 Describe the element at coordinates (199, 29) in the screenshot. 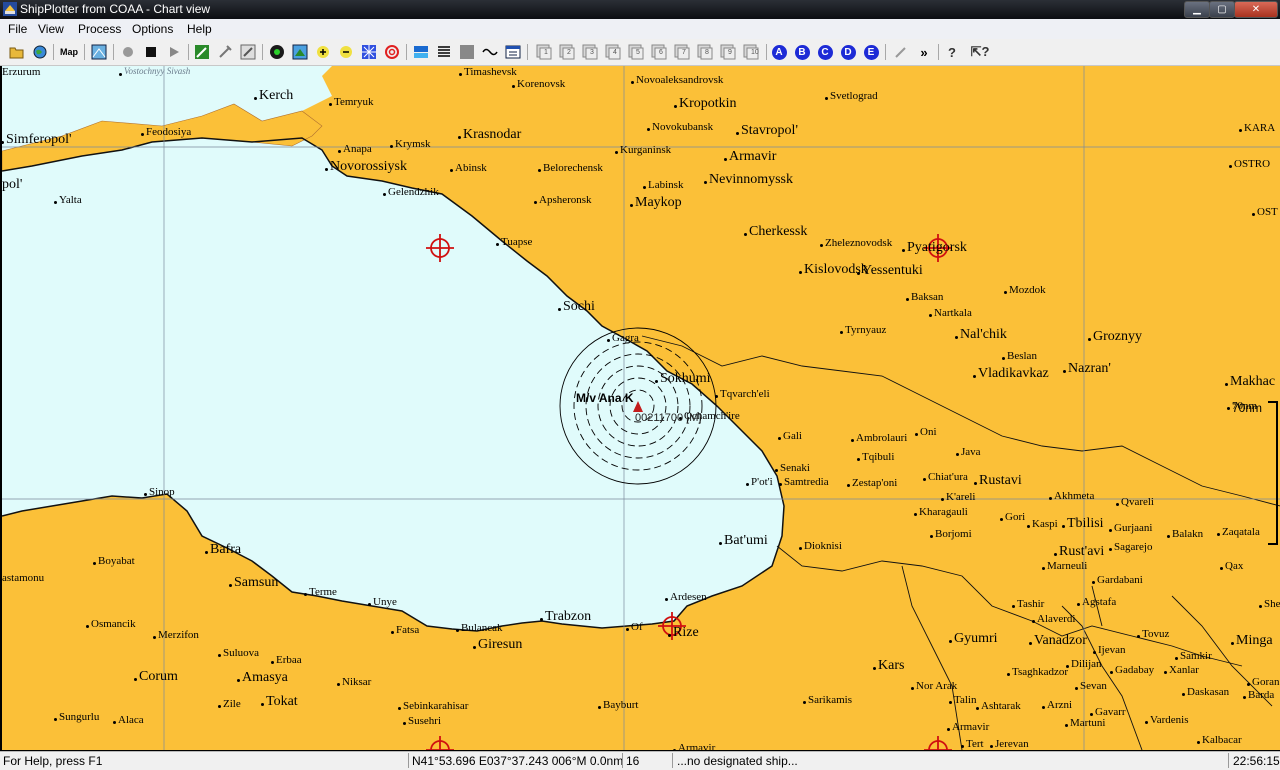

I see `menu-help: Help` at that location.